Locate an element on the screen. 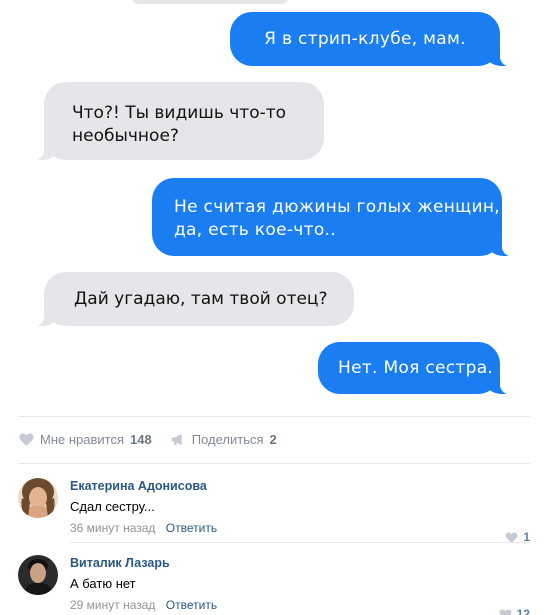  megaphone-icon is located at coordinates (178, 439).